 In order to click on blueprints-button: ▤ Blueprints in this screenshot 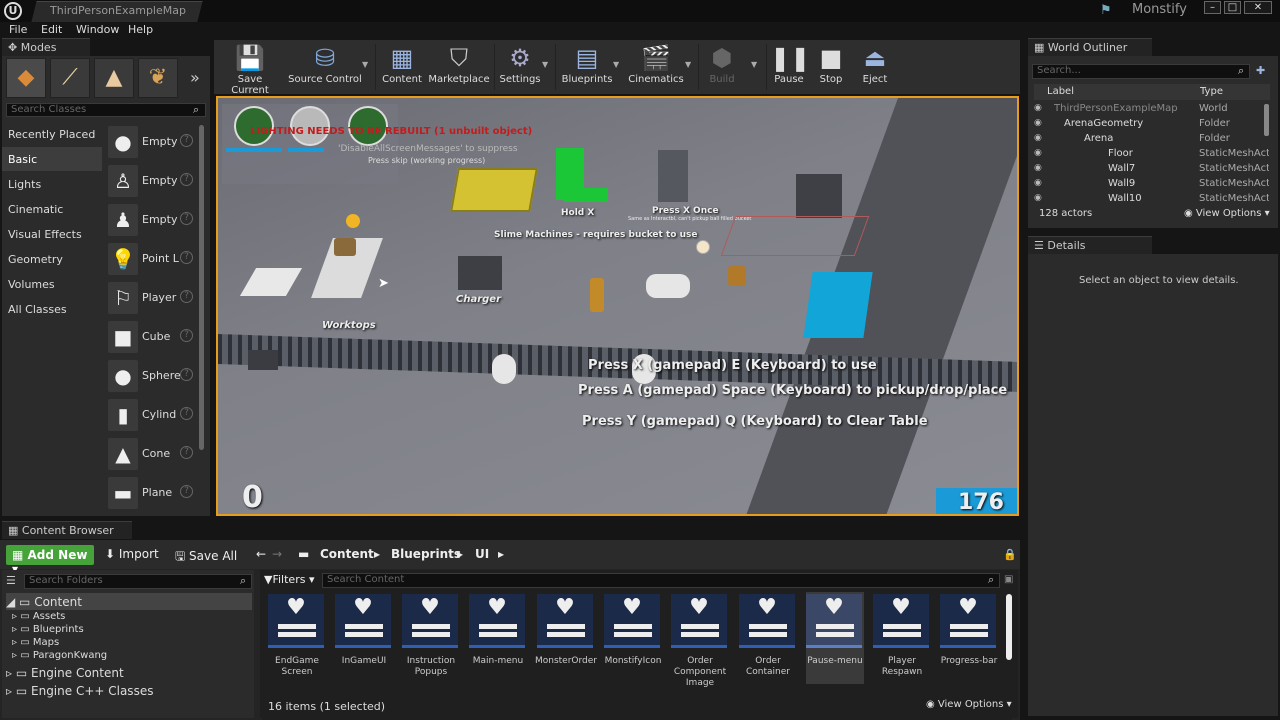, I will do `click(587, 67)`.